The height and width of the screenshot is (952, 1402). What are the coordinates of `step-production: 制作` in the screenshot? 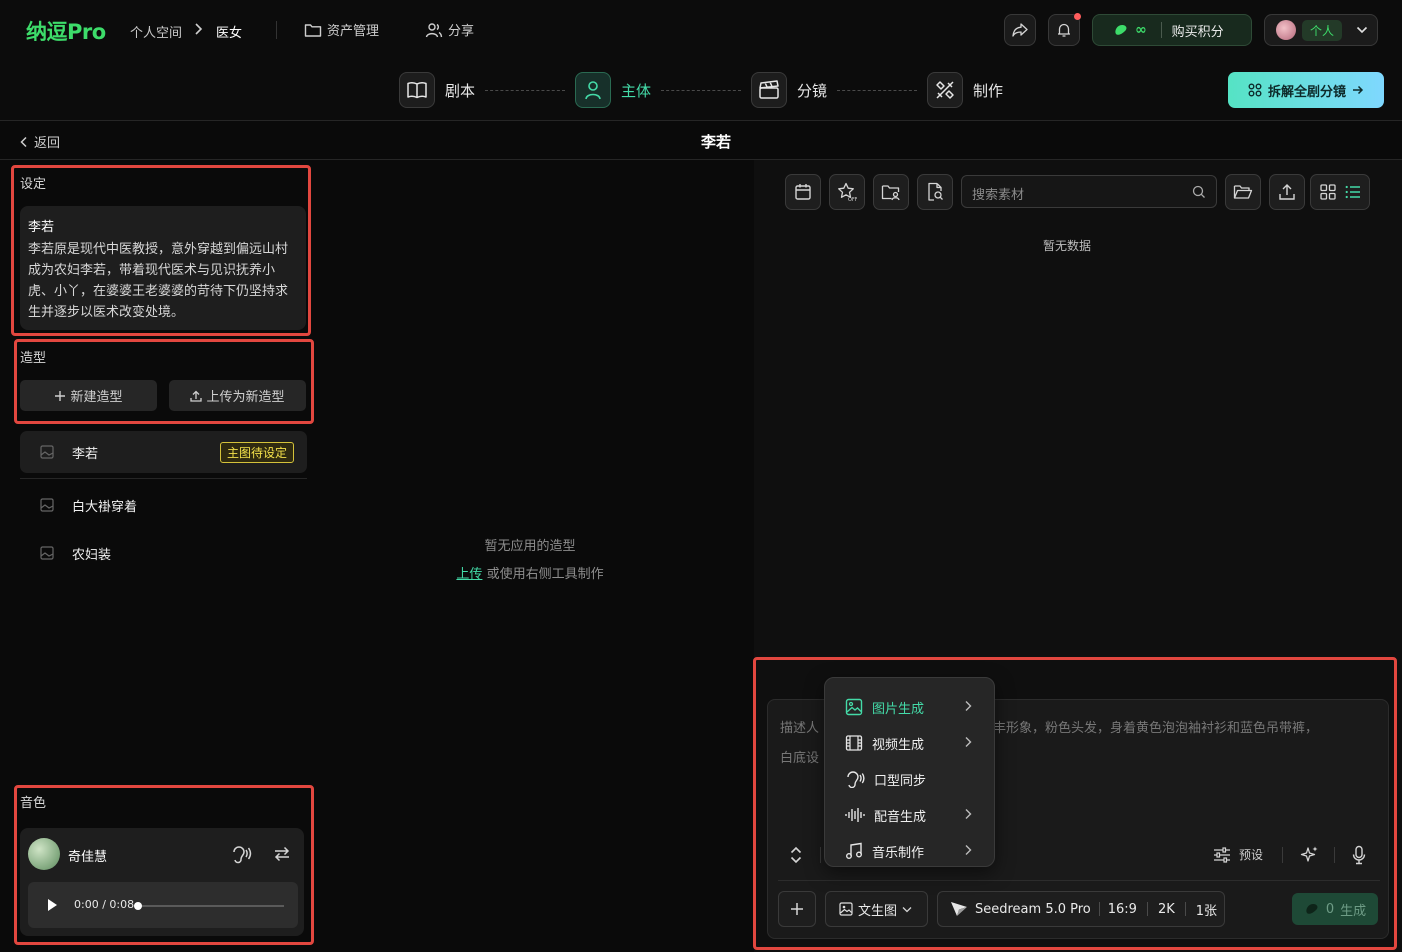 It's located at (965, 90).